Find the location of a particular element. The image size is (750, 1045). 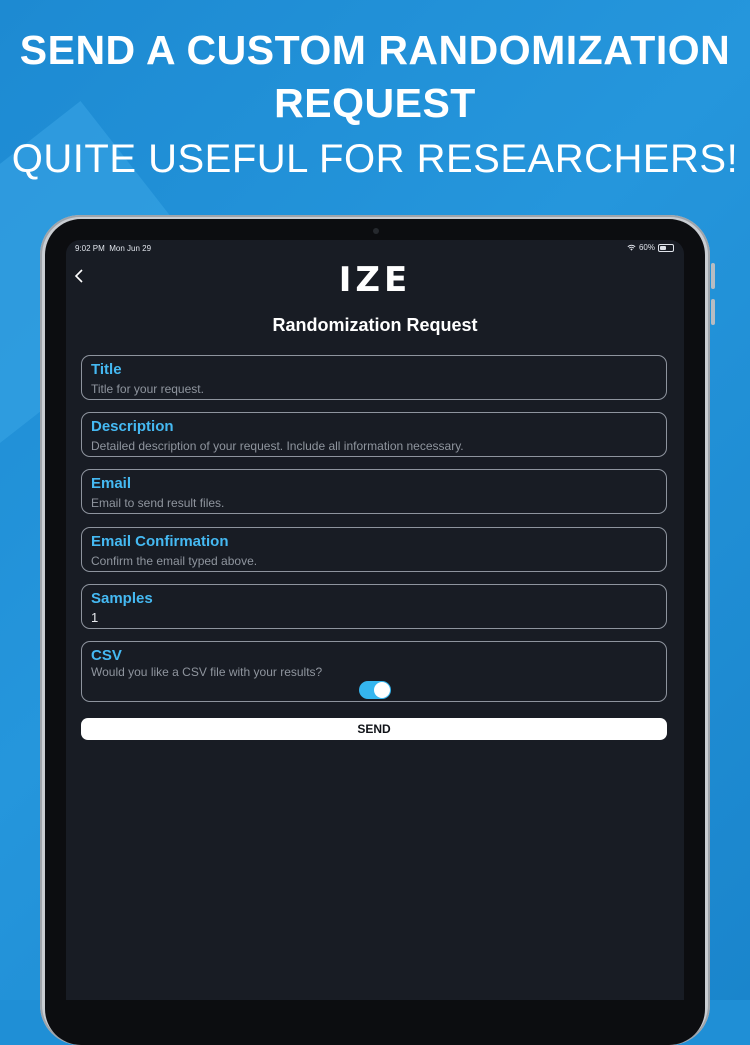

email-field: Email Email to send result files. is located at coordinates (374, 491).